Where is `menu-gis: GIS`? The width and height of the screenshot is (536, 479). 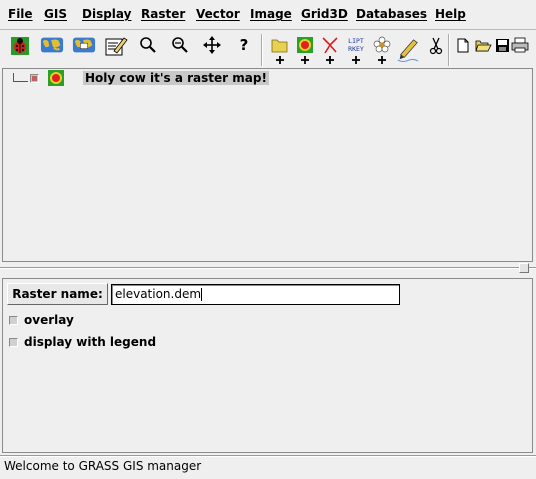 menu-gis: GIS is located at coordinates (55, 14).